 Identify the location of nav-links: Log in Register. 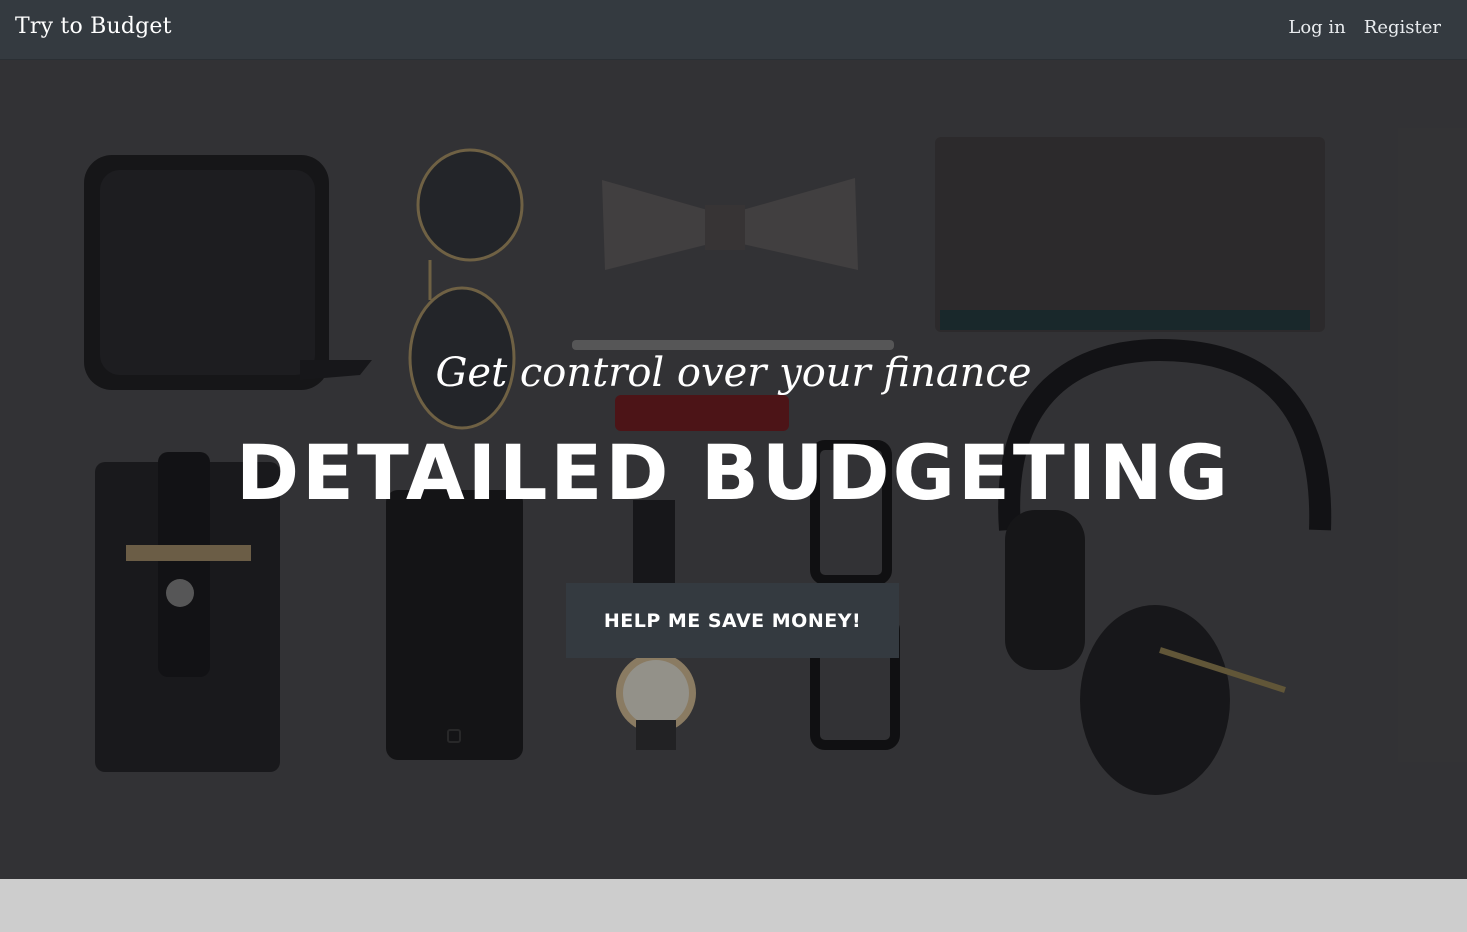
(1364, 27).